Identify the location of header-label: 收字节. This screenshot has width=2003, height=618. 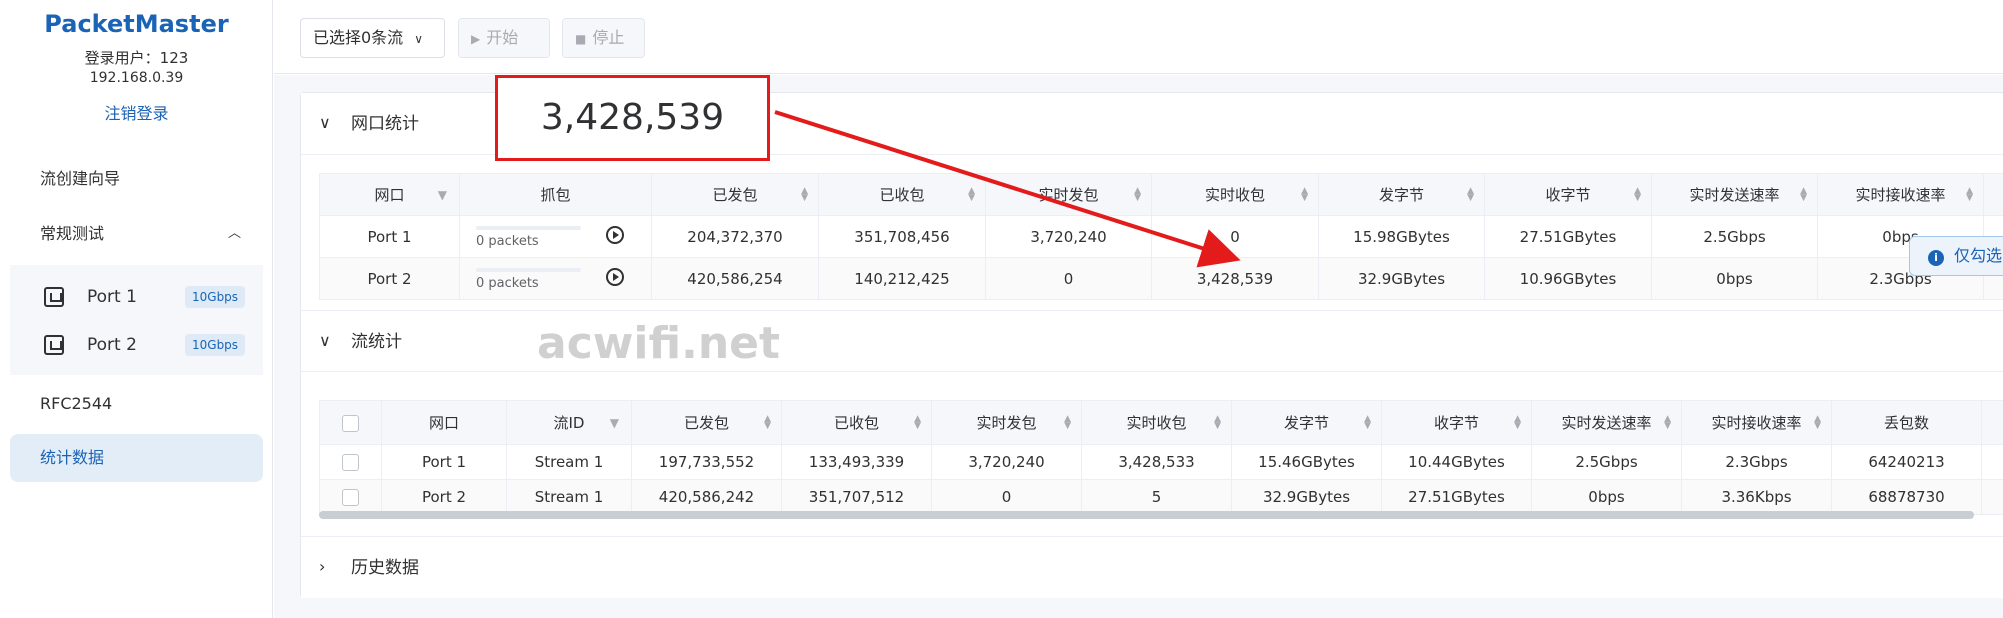
(1568, 195).